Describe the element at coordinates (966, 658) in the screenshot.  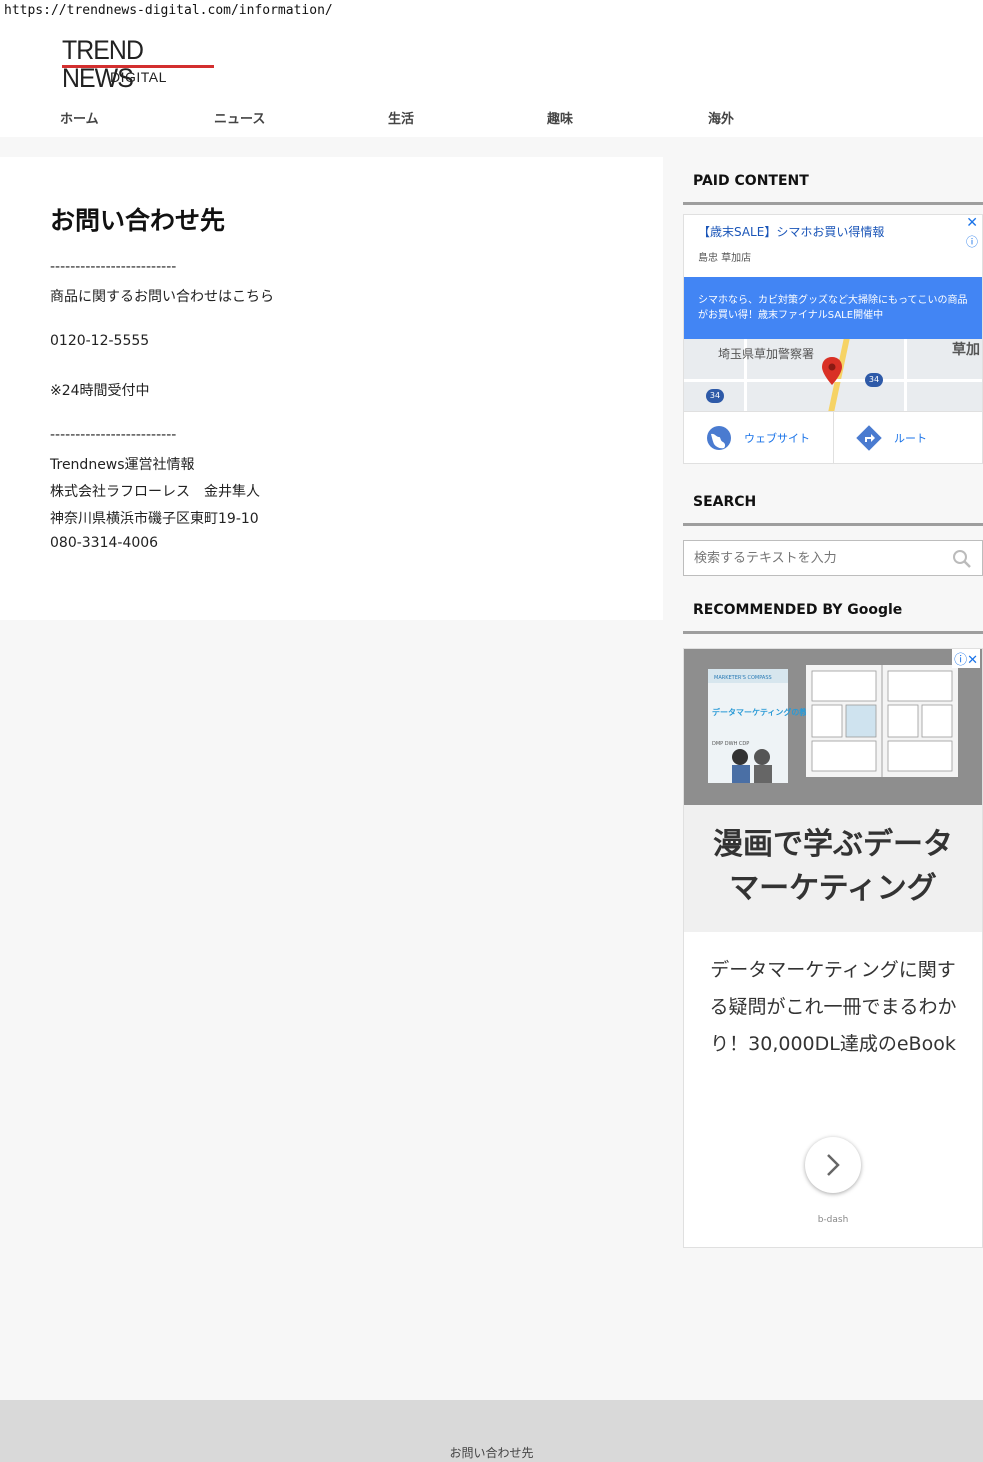
I see `ad-choices-icon: ⓘ✕` at that location.